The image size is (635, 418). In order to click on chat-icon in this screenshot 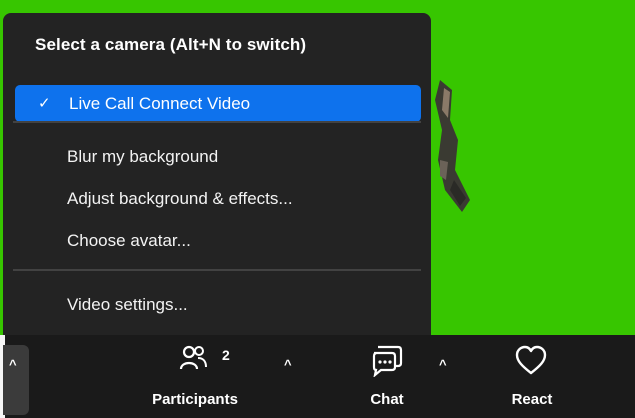, I will do `click(387, 361)`.